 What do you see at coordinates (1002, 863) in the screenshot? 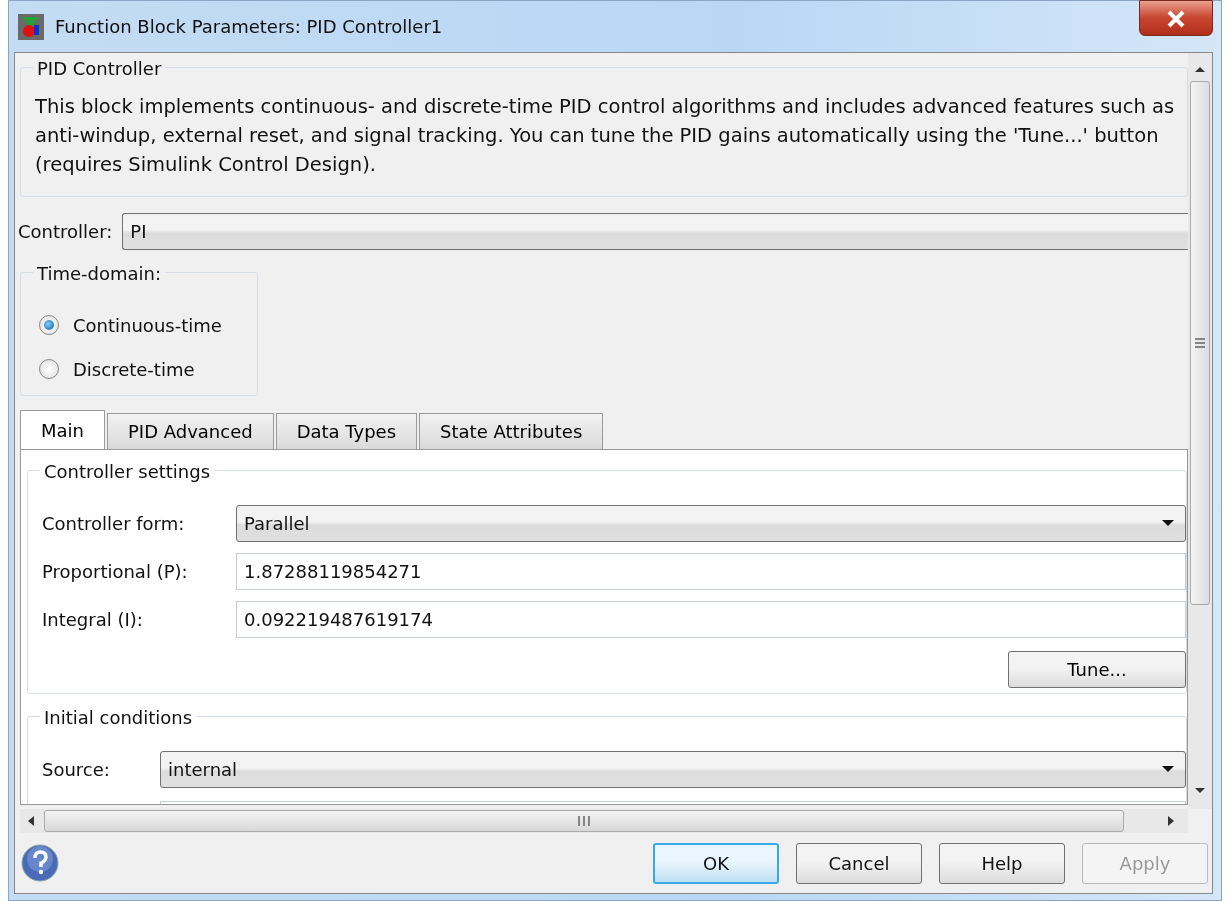
I see `dialog-button: Help` at bounding box center [1002, 863].